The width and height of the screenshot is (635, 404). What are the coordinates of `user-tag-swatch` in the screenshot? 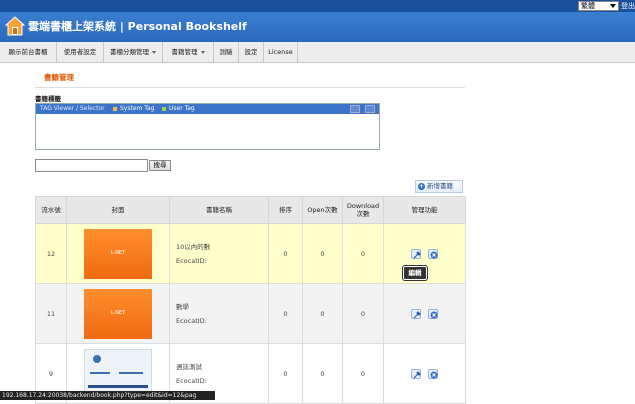 It's located at (164, 109).